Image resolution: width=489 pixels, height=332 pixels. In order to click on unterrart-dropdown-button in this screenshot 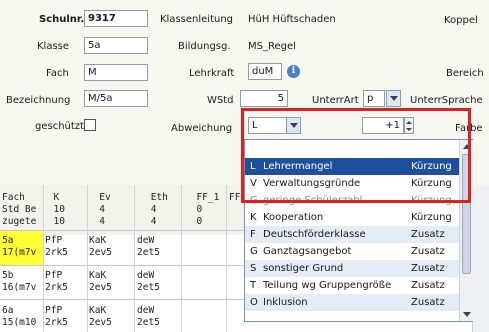, I will do `click(393, 98)`.